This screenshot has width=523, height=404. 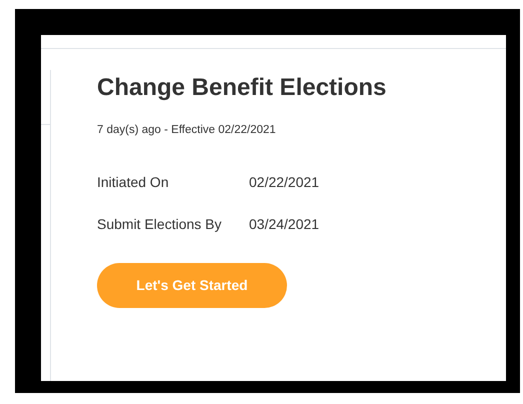 What do you see at coordinates (284, 182) in the screenshot?
I see `field-value: 02/22/2021` at bounding box center [284, 182].